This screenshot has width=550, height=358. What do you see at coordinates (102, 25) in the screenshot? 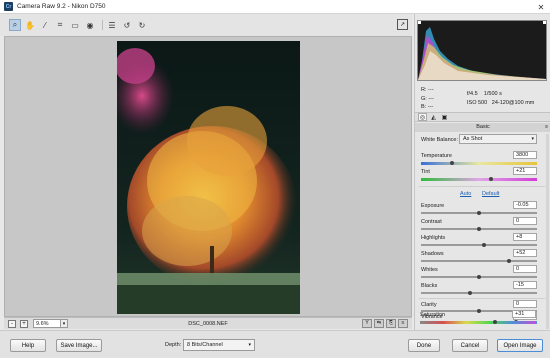
I see `toolbar-divider` at bounding box center [102, 25].